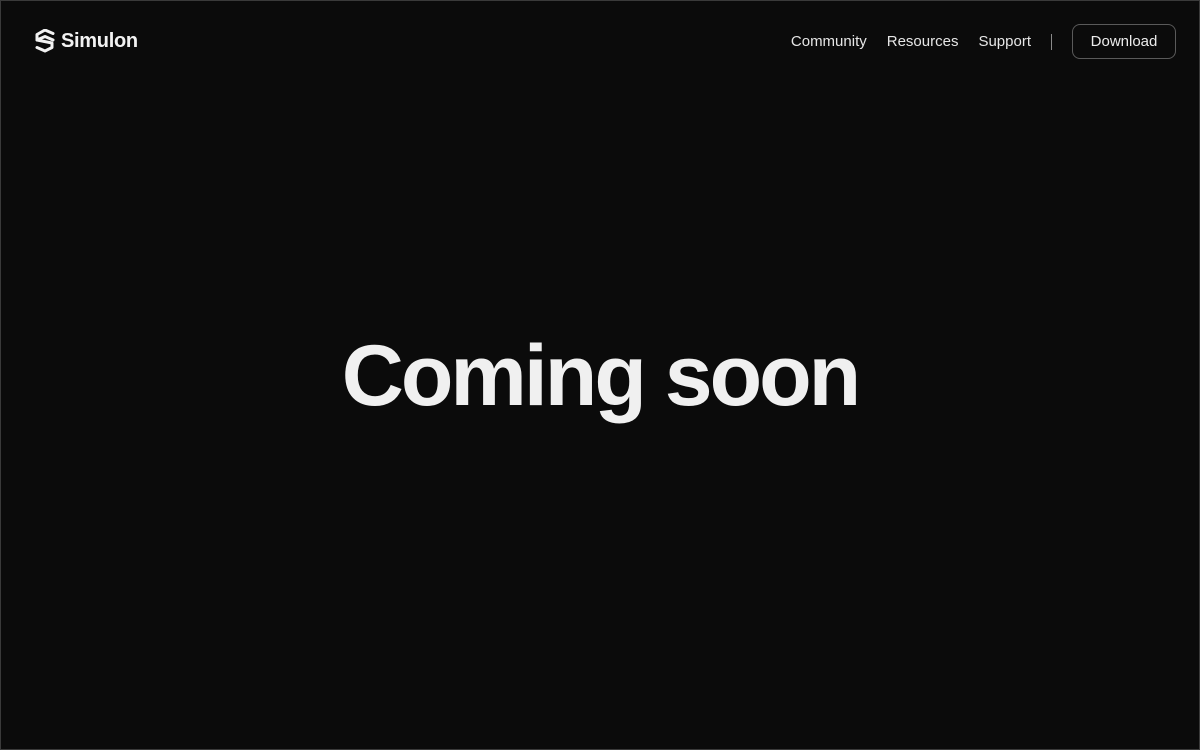  I want to click on hero-title: Coming soon, so click(601, 376).